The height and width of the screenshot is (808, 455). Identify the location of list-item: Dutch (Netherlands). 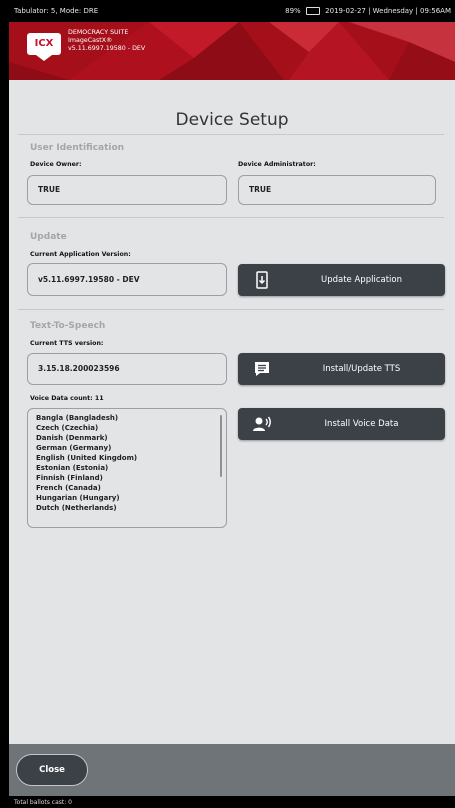
(131, 508).